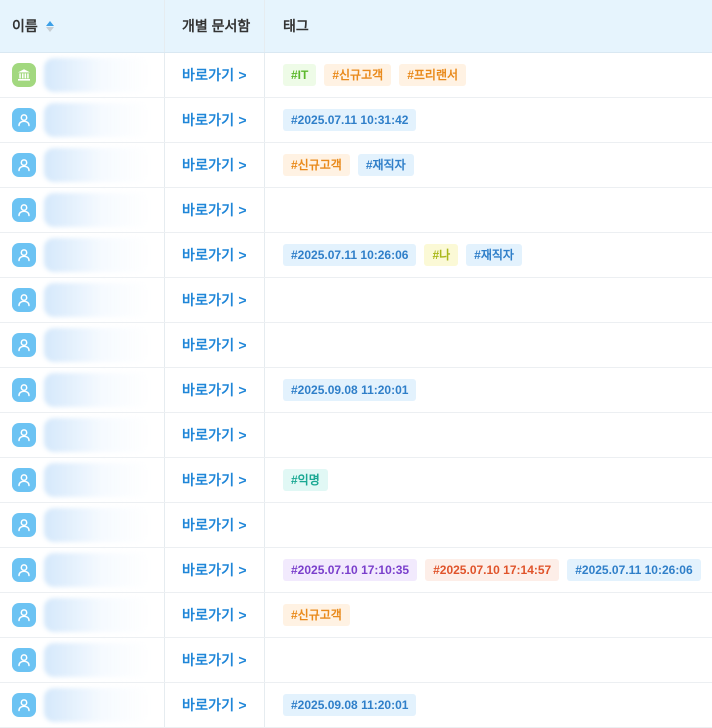 This screenshot has width=712, height=728. What do you see at coordinates (305, 480) in the screenshot?
I see `tag-badge: #익명` at bounding box center [305, 480].